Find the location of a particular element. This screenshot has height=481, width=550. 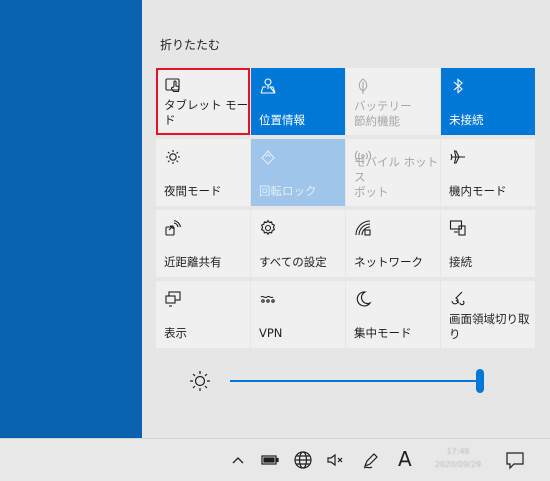

globe-icon is located at coordinates (303, 460).